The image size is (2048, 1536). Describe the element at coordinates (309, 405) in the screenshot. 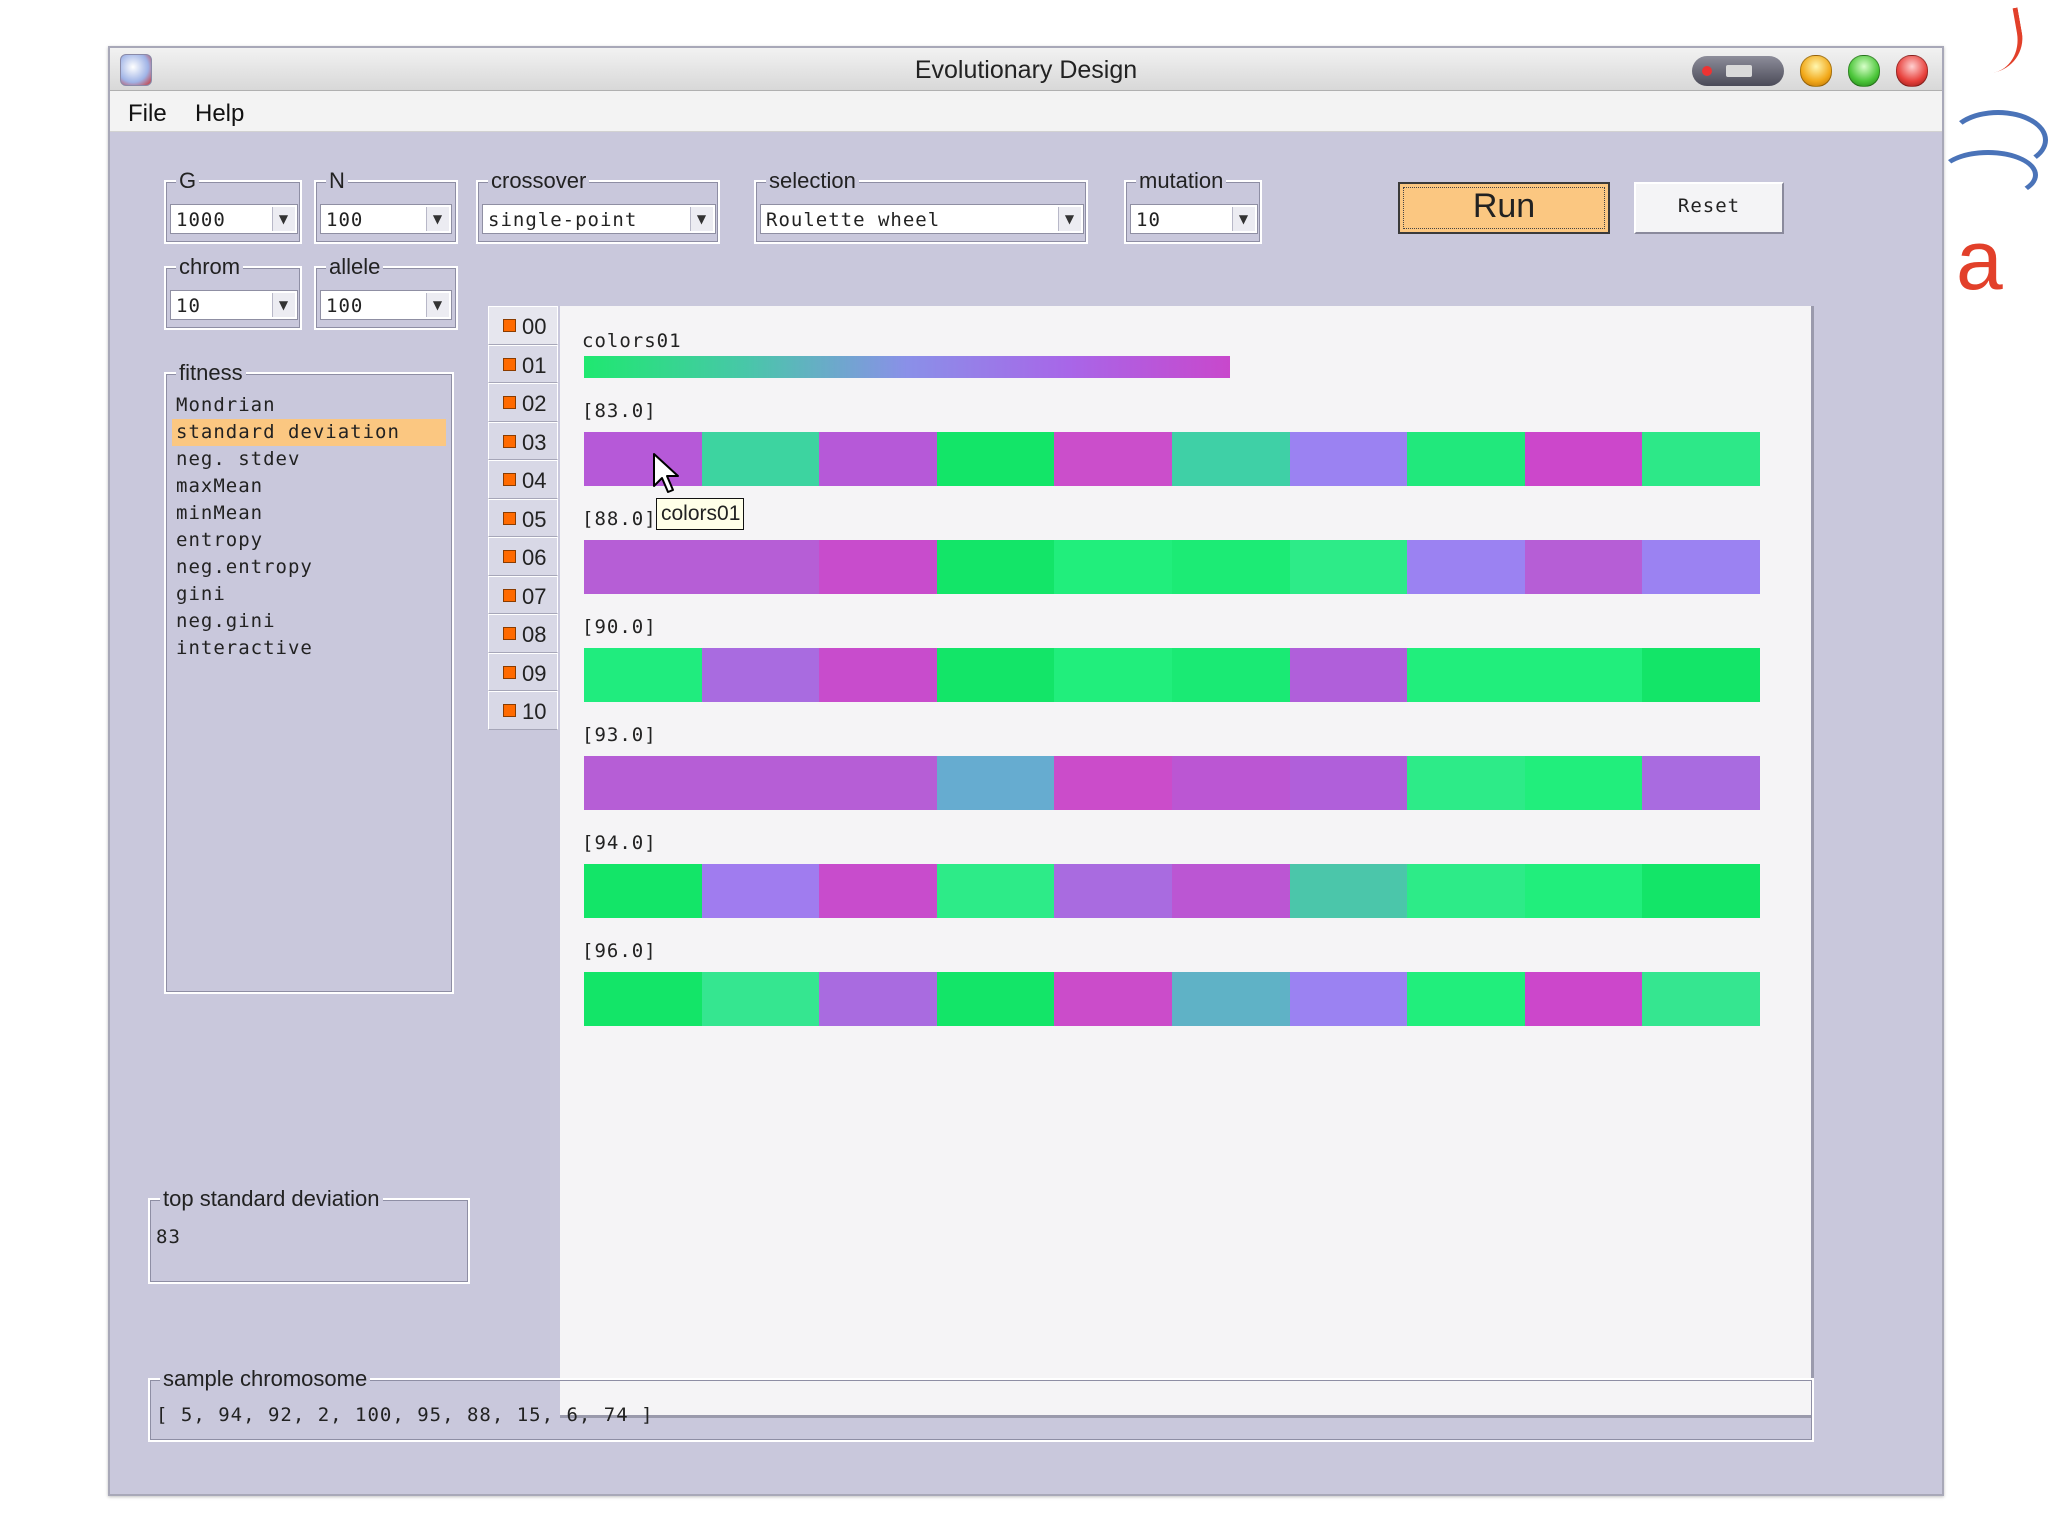

I see `fitness-option: Mondrian` at that location.